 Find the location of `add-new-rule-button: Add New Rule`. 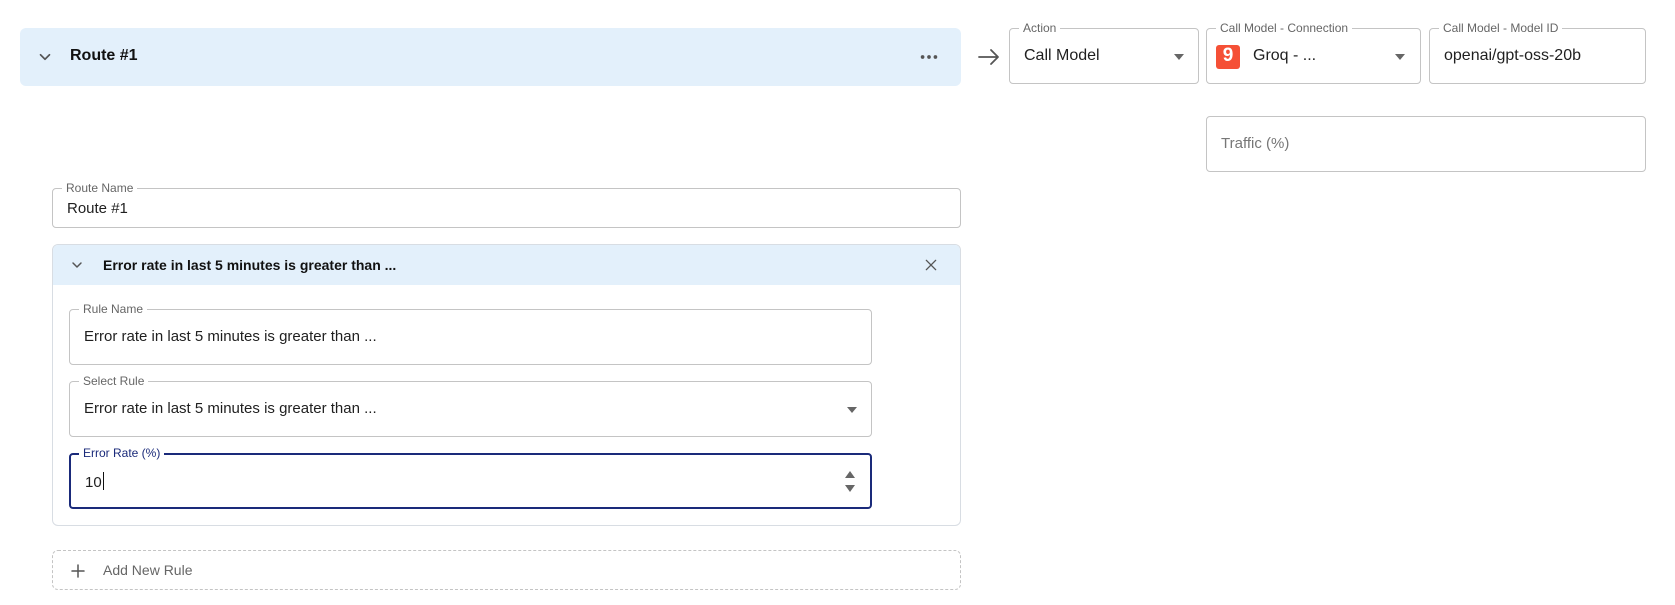

add-new-rule-button: Add New Rule is located at coordinates (506, 570).